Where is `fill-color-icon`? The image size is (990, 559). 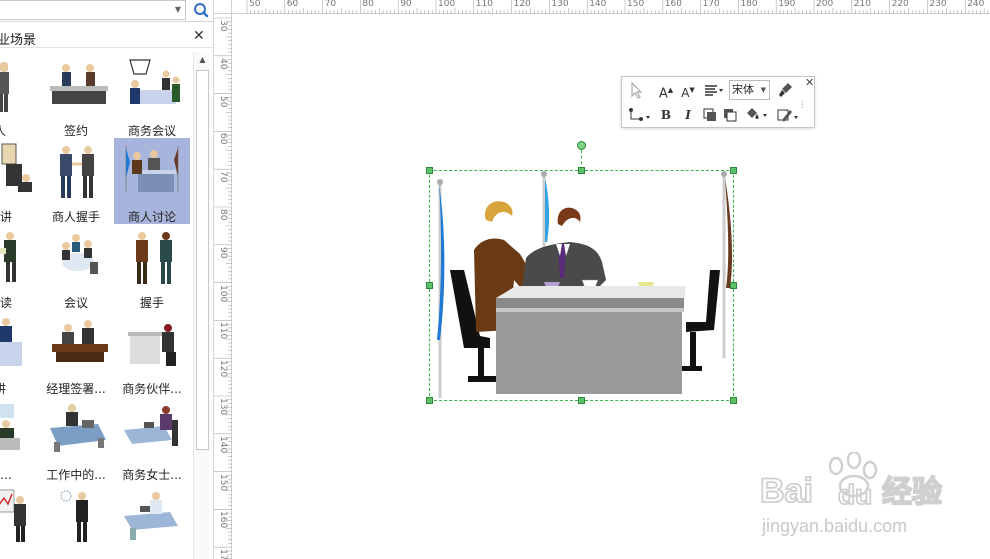
fill-color-icon is located at coordinates (756, 115).